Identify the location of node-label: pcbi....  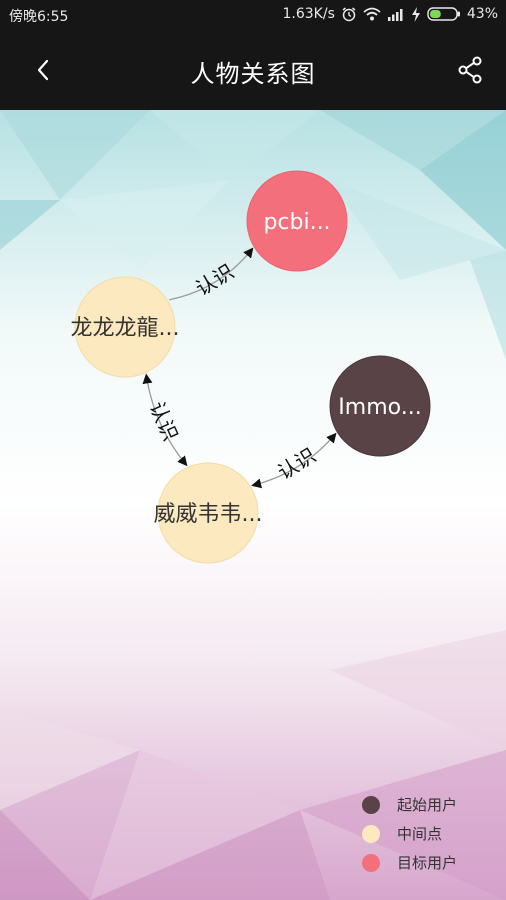
(296, 222).